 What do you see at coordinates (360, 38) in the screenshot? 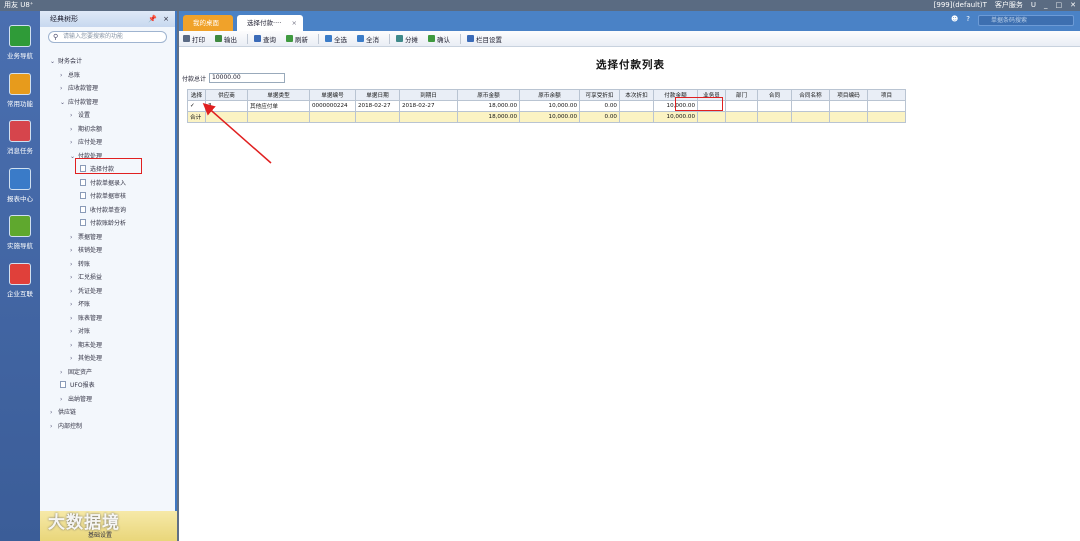
I see `toolbar-icon` at bounding box center [360, 38].